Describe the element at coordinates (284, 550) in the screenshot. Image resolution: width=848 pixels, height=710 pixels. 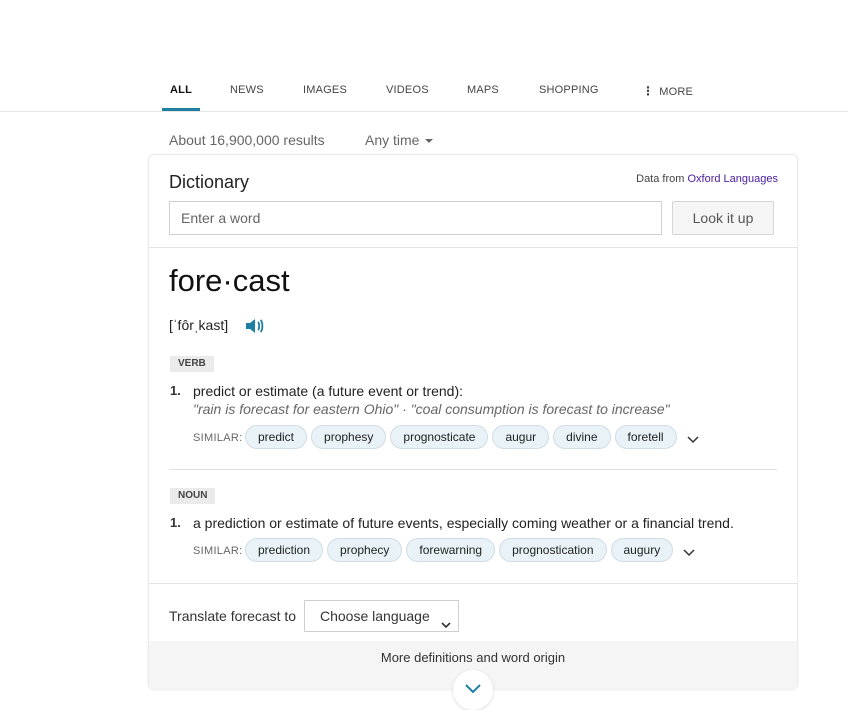
I see `synonym-chip: prediction` at that location.